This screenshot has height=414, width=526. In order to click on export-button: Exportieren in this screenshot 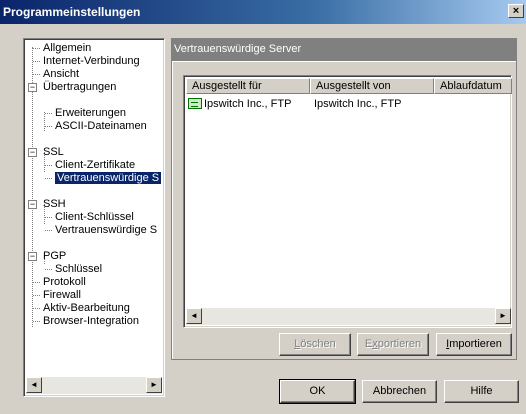, I will do `click(393, 344)`.